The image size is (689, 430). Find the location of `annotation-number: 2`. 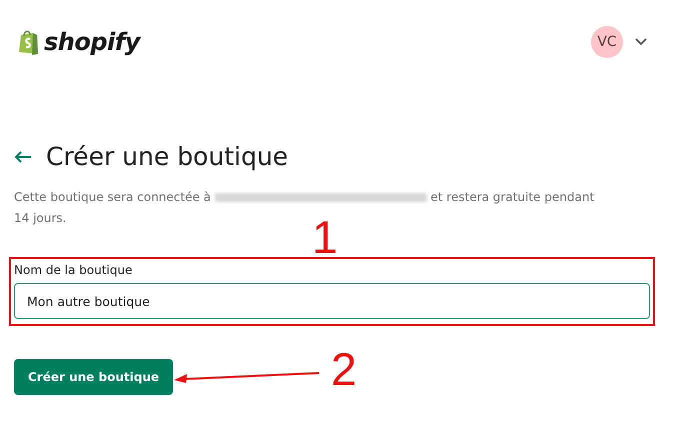

annotation-number: 2 is located at coordinates (344, 369).